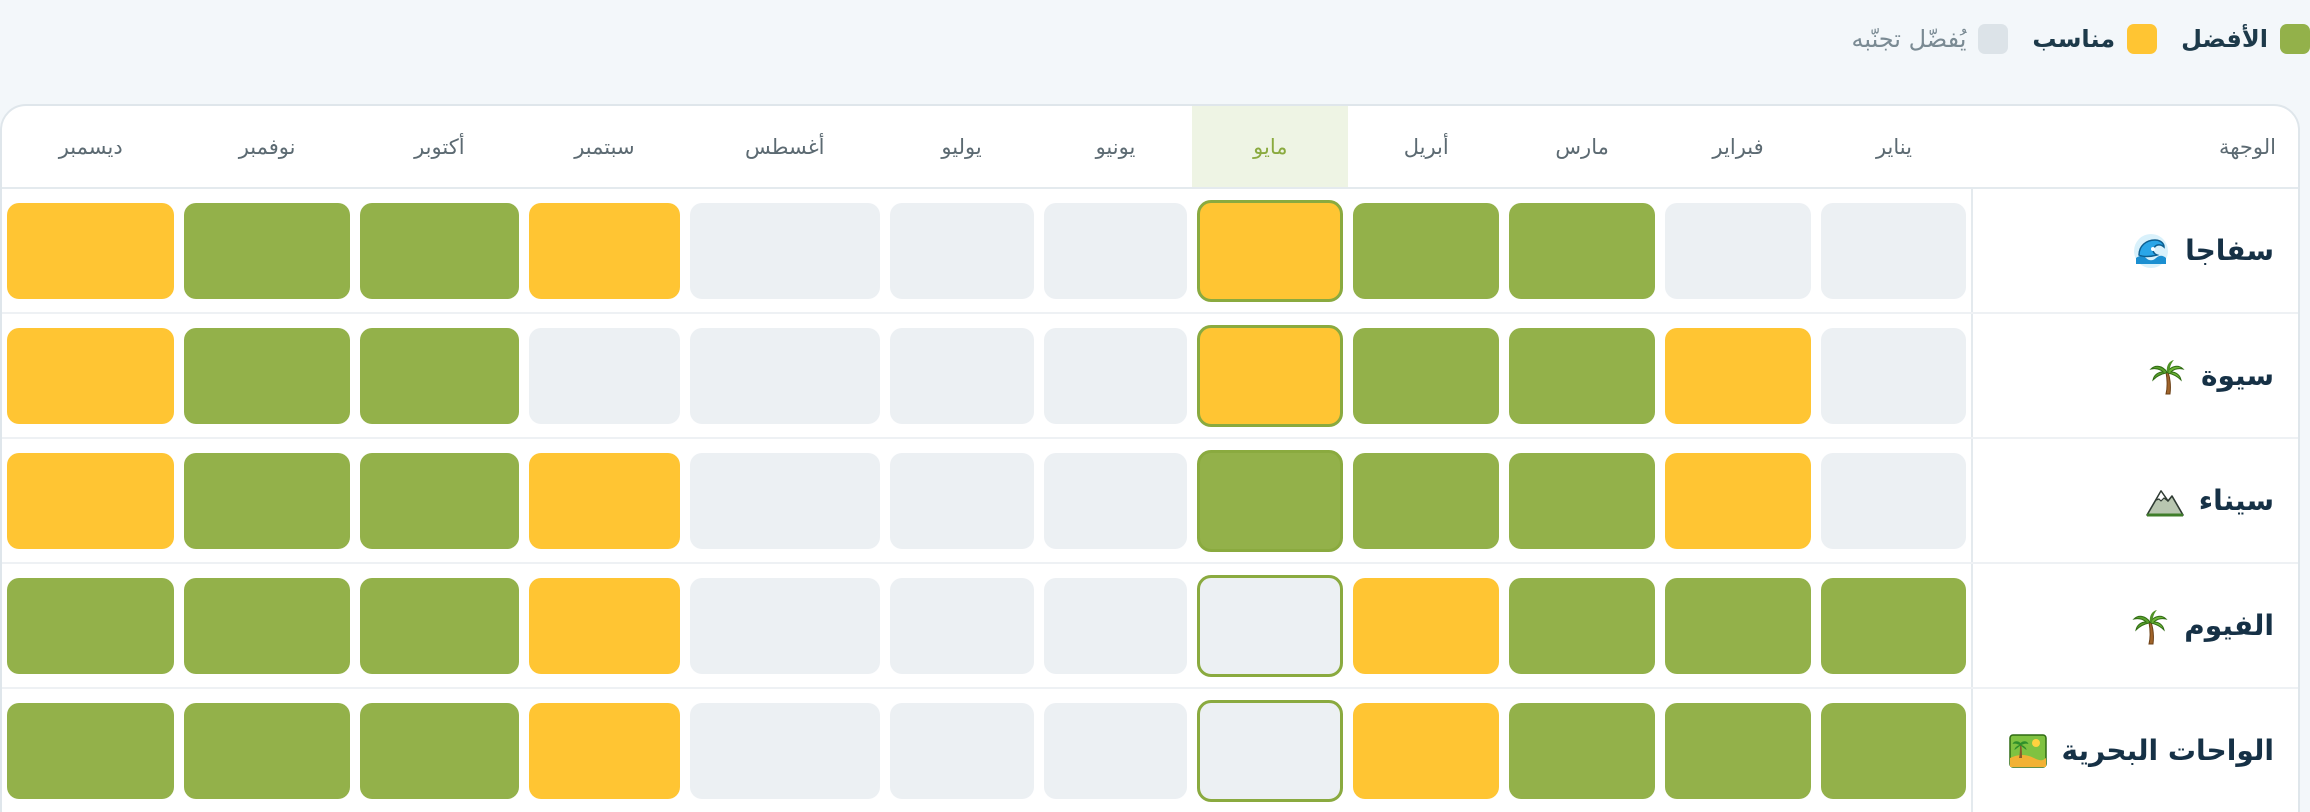  What do you see at coordinates (2134, 750) in the screenshot?
I see `destination-cell: الواحات البحرية` at bounding box center [2134, 750].